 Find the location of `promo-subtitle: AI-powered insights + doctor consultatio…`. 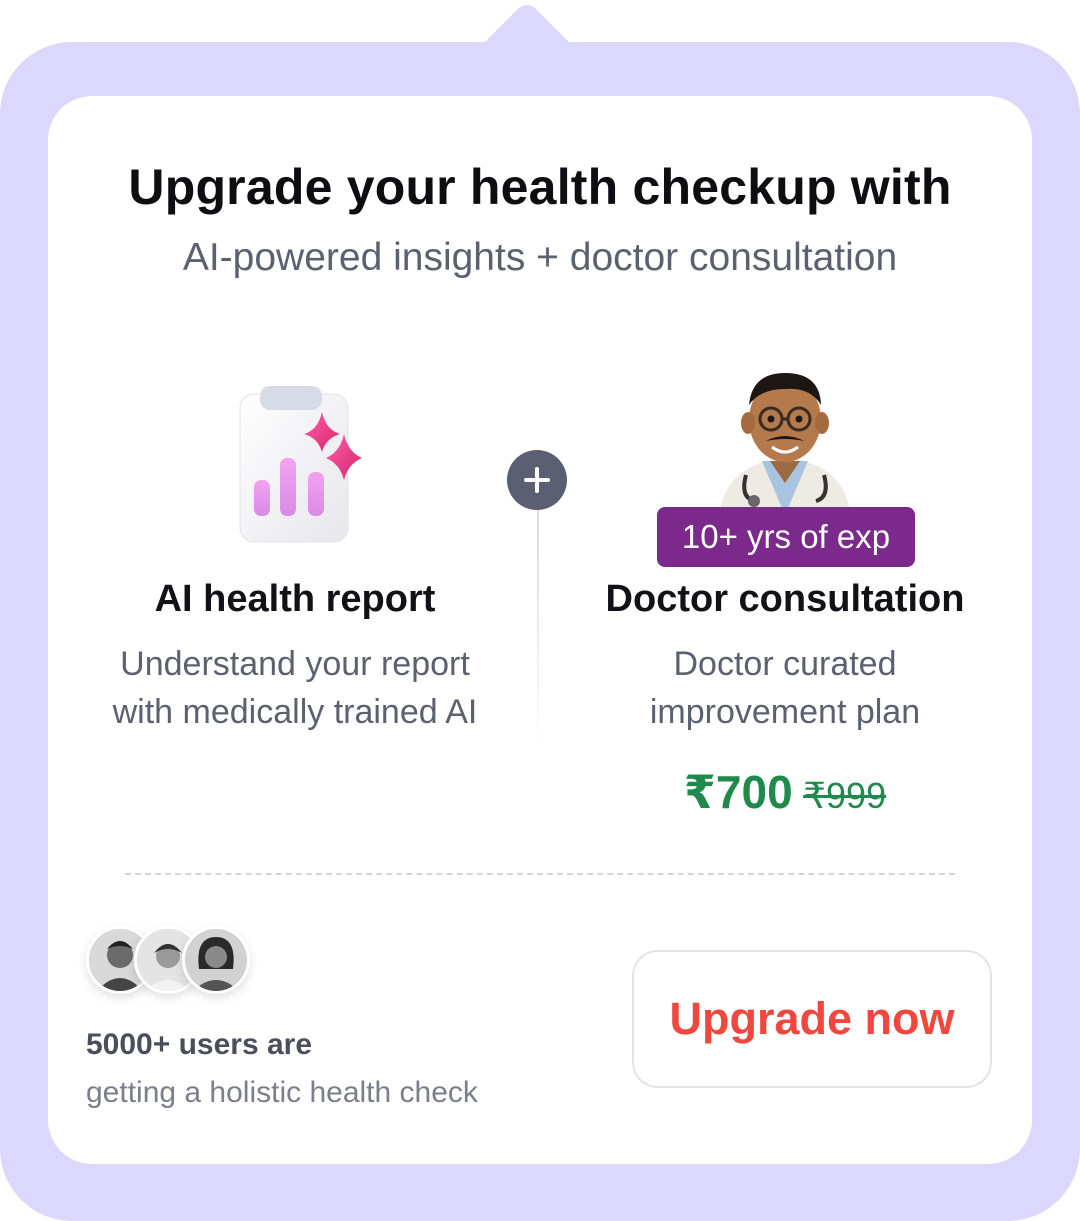

promo-subtitle: AI-powered insights + doctor consultatio… is located at coordinates (540, 257).